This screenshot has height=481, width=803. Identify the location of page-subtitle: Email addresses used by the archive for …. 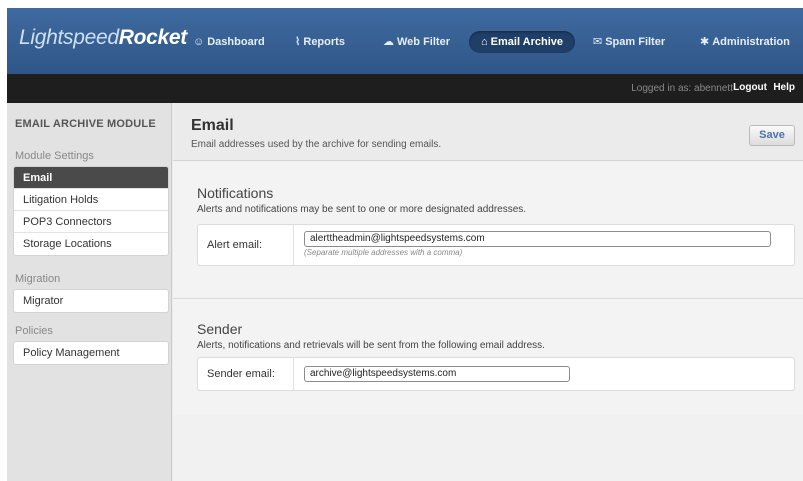
(316, 144).